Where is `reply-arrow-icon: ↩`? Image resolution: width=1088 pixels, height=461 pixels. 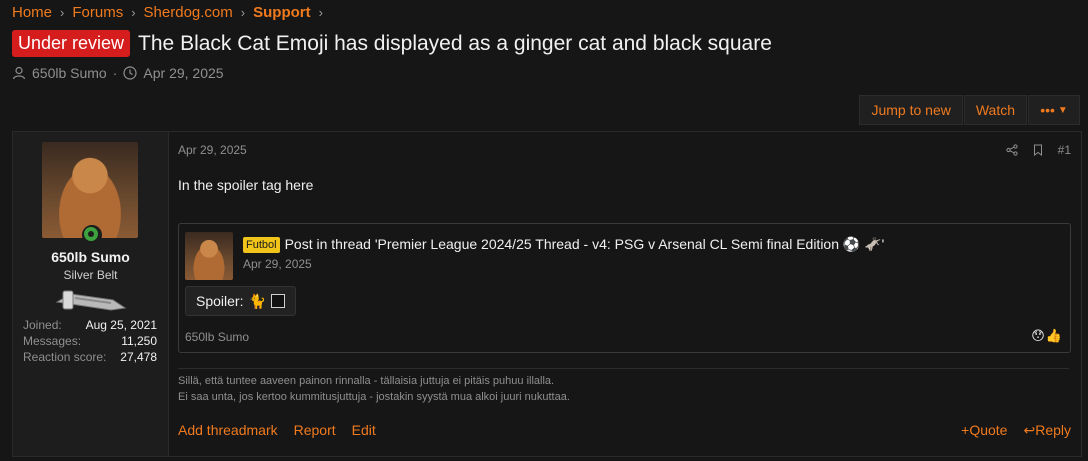
reply-arrow-icon: ↩ is located at coordinates (1029, 430).